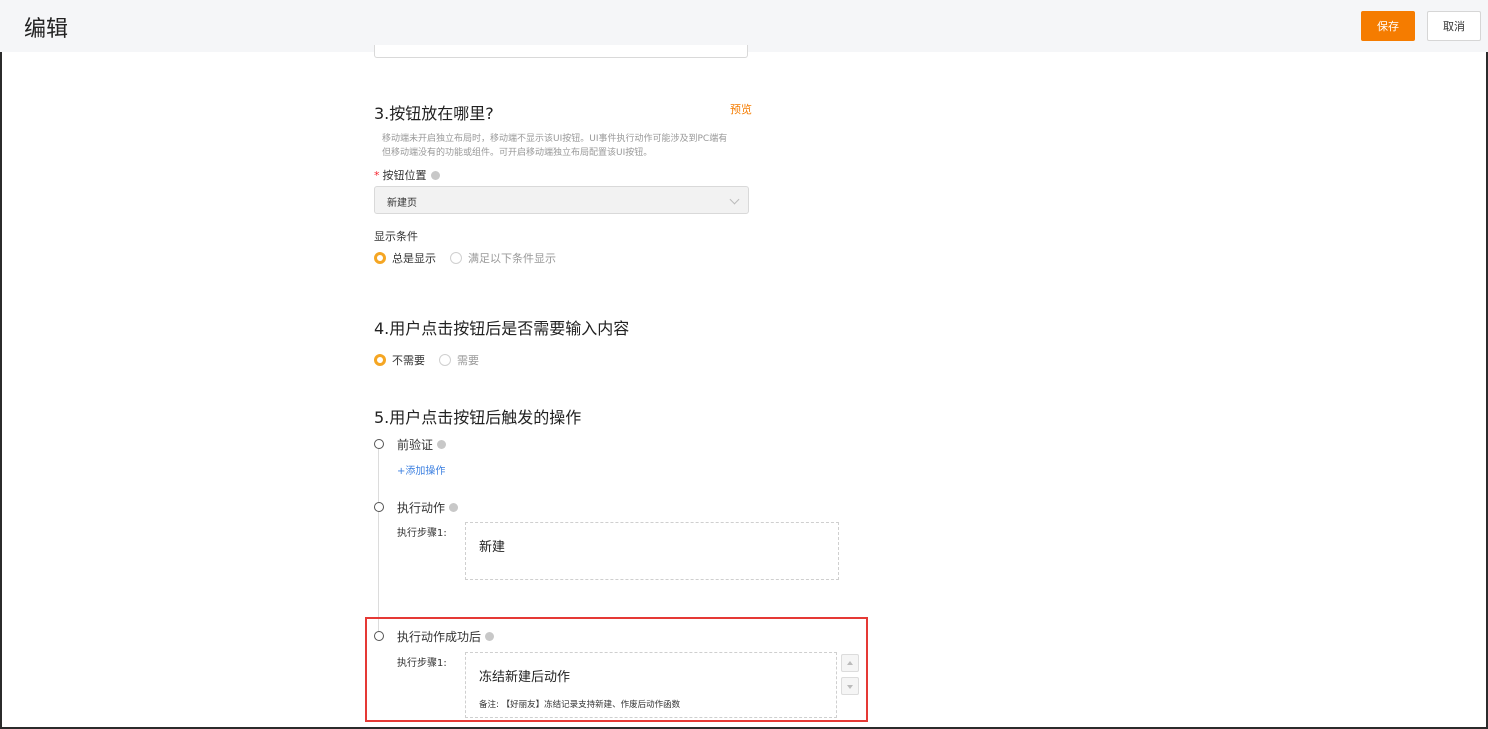 The width and height of the screenshot is (1488, 729). I want to click on preview-link: 预览, so click(741, 109).